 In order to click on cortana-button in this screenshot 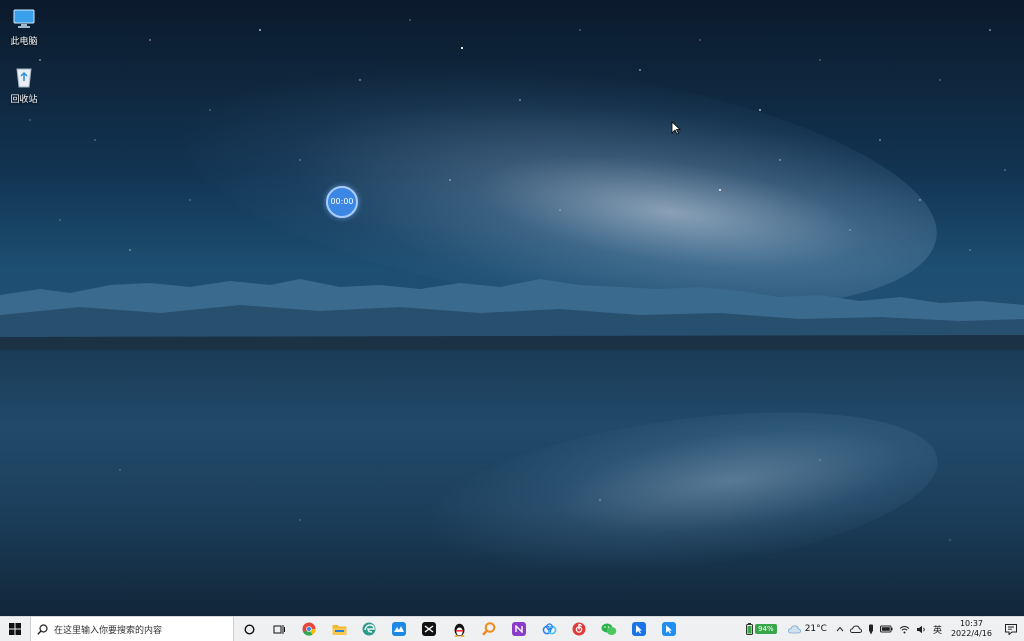, I will do `click(249, 629)`.